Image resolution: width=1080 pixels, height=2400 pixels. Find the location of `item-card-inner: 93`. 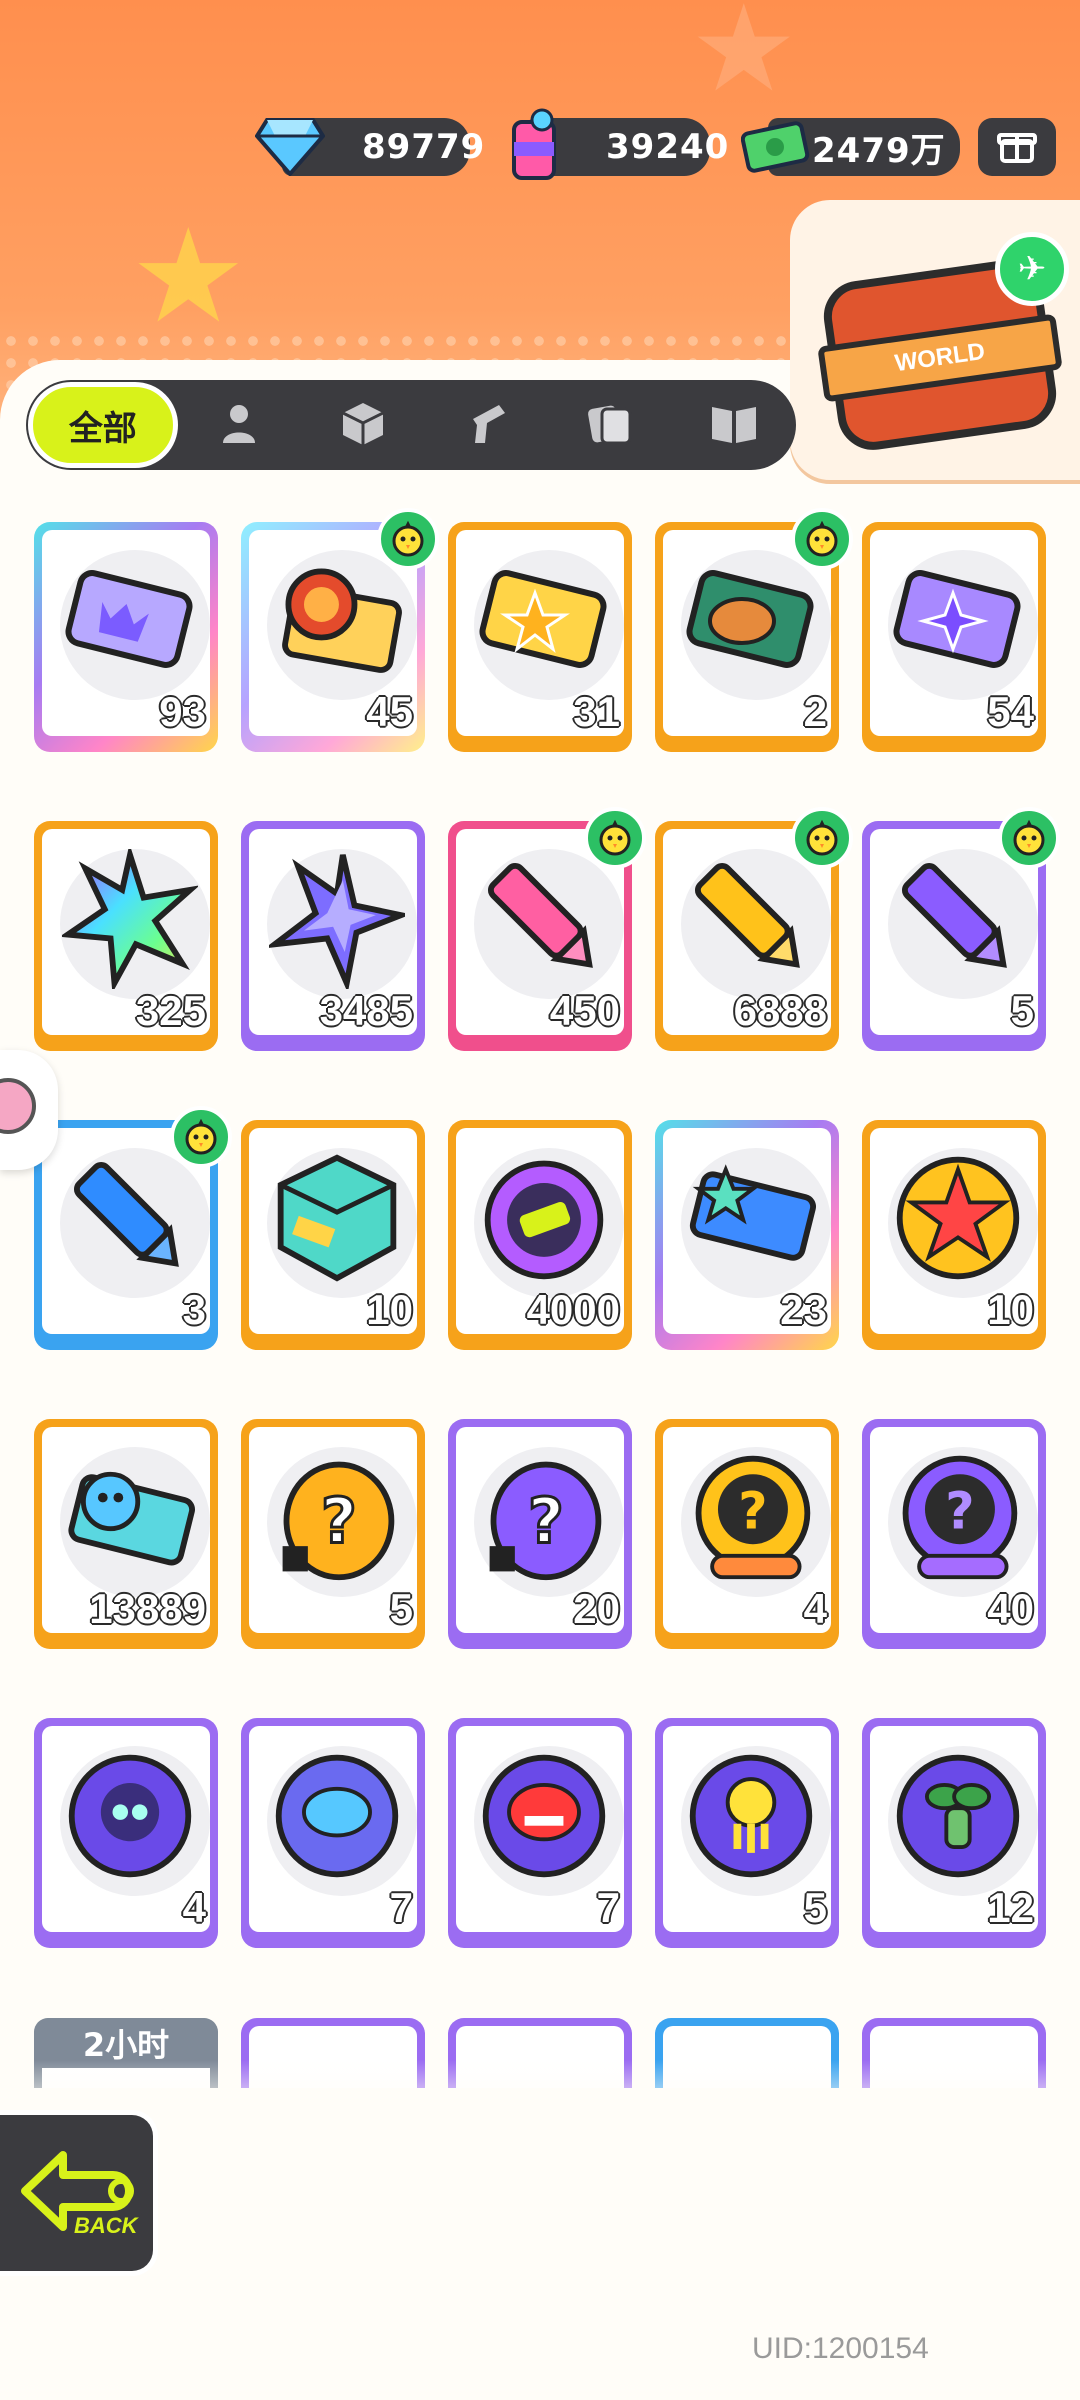

item-card-inner: 93 is located at coordinates (126, 633).